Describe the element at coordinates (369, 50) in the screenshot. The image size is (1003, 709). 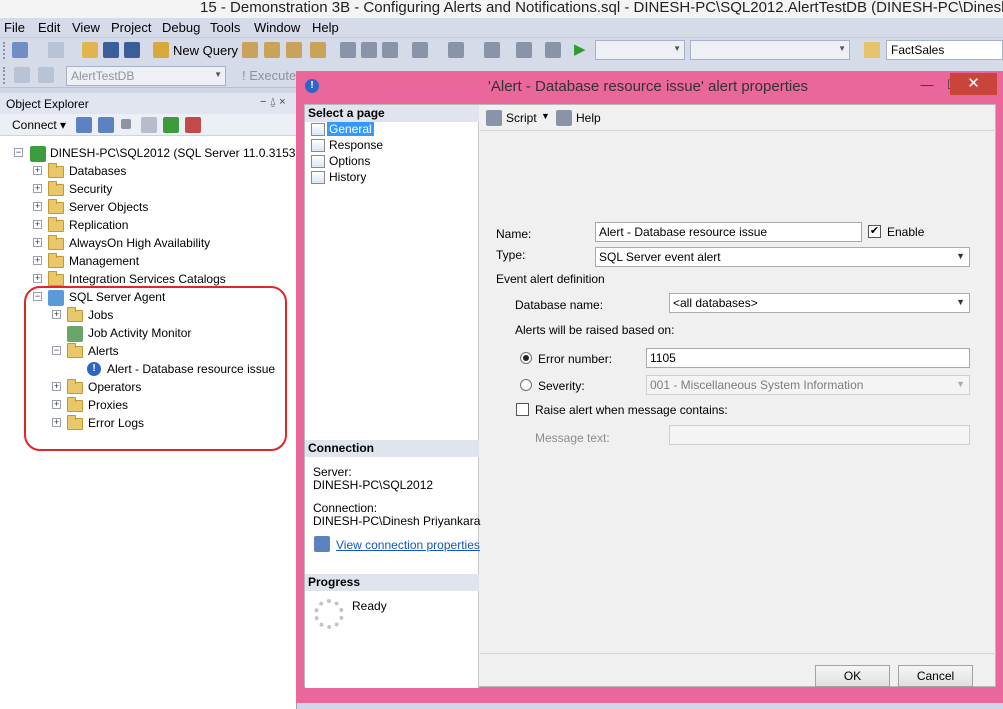
I see `copy-icon` at that location.